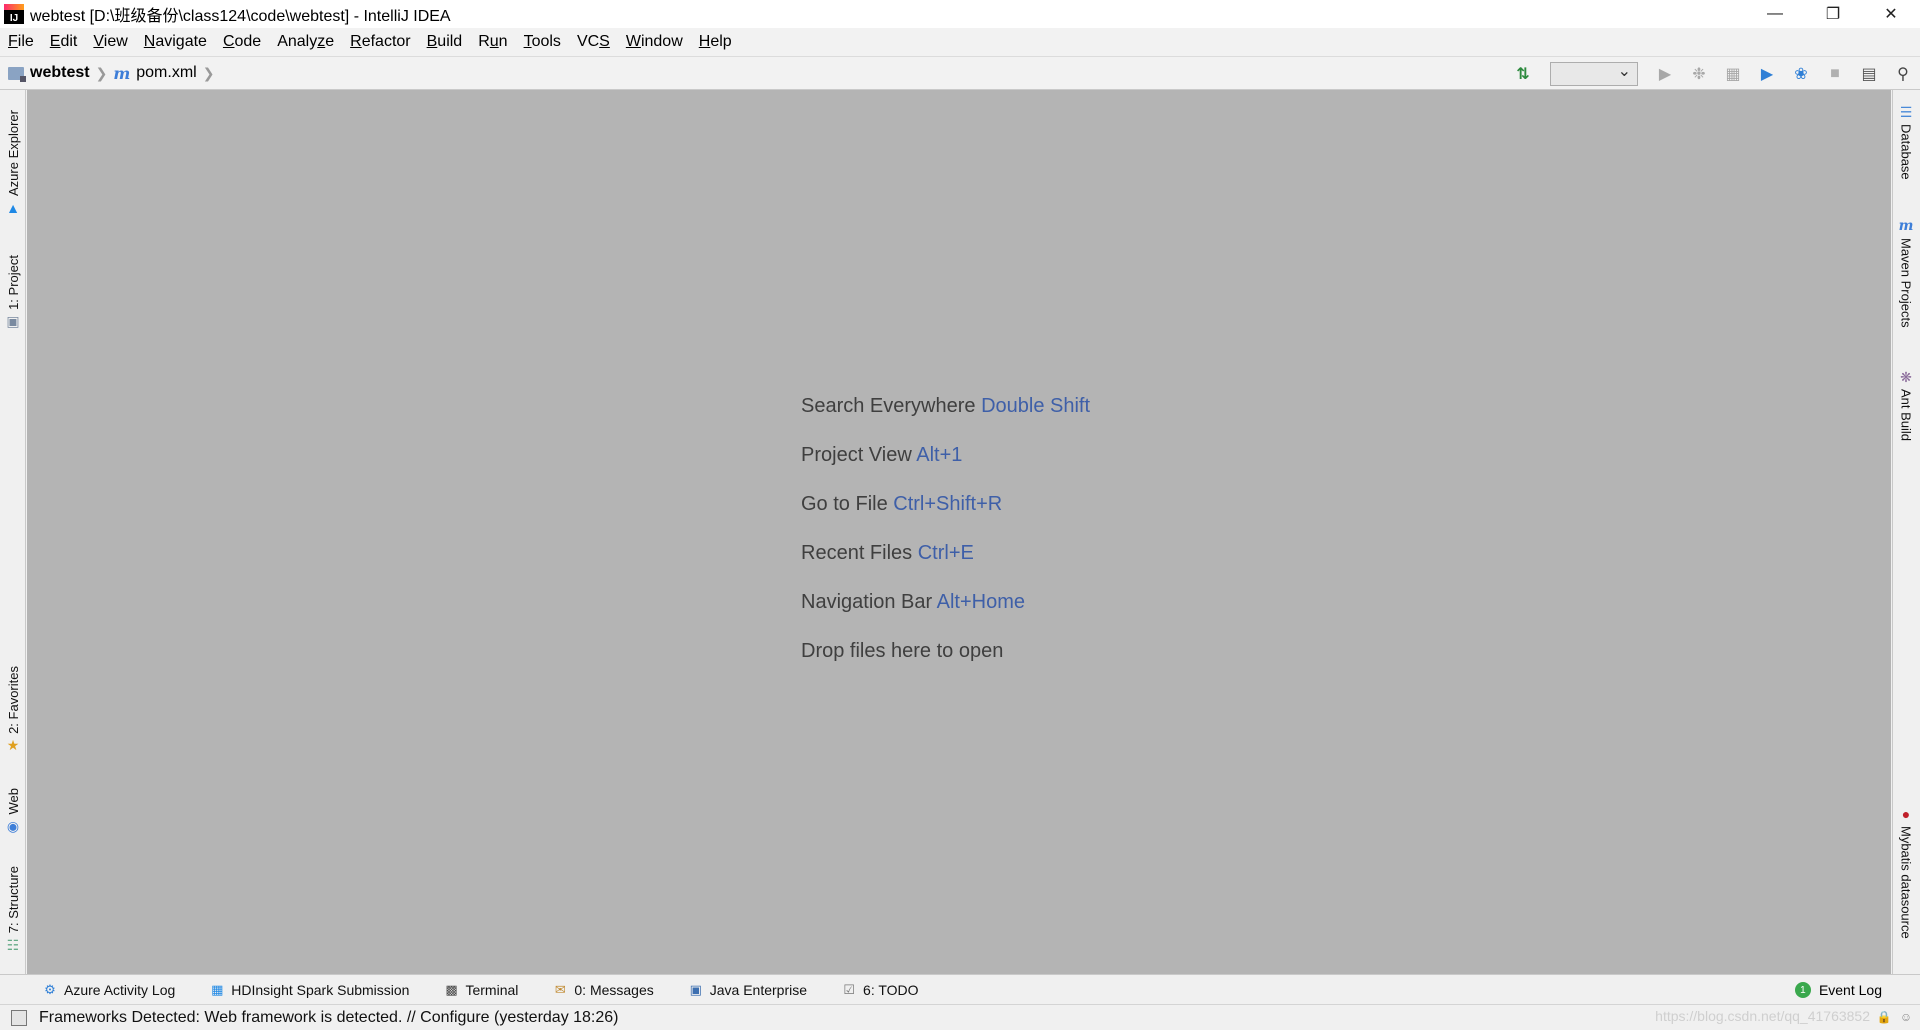 Image resolution: width=1920 pixels, height=1030 pixels. I want to click on hector-icon: ☺, so click(1906, 1017).